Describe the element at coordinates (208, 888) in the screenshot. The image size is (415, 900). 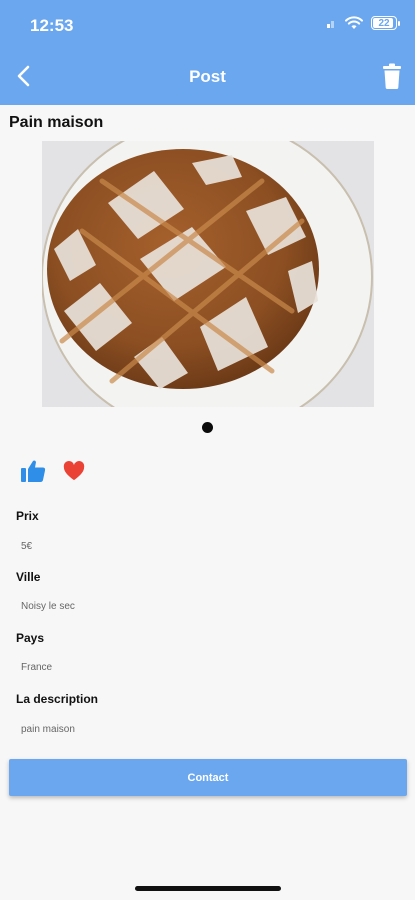
I see `home-indicator` at that location.